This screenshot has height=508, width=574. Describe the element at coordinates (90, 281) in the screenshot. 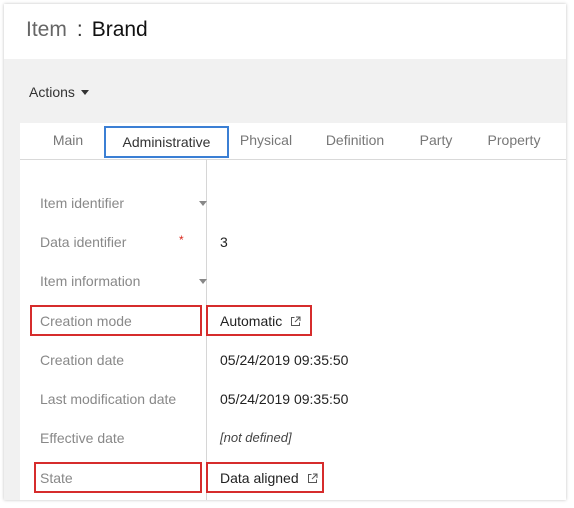

I see `section-label: Item information` at that location.